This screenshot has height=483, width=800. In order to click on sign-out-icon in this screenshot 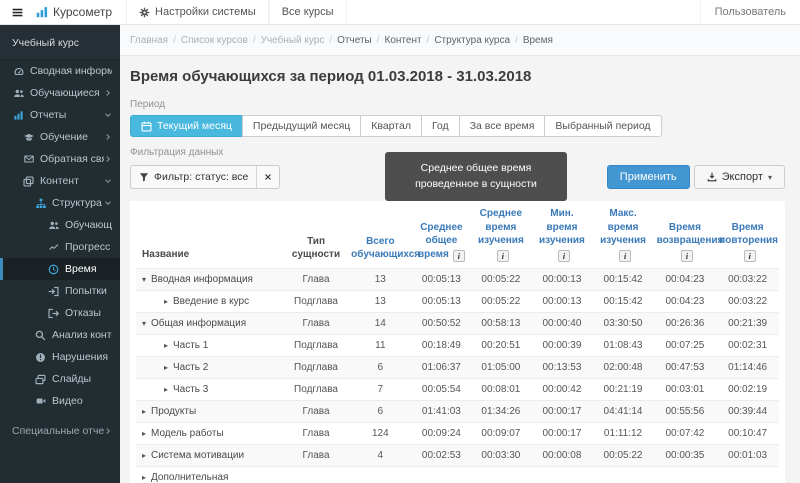, I will do `click(53, 313)`.